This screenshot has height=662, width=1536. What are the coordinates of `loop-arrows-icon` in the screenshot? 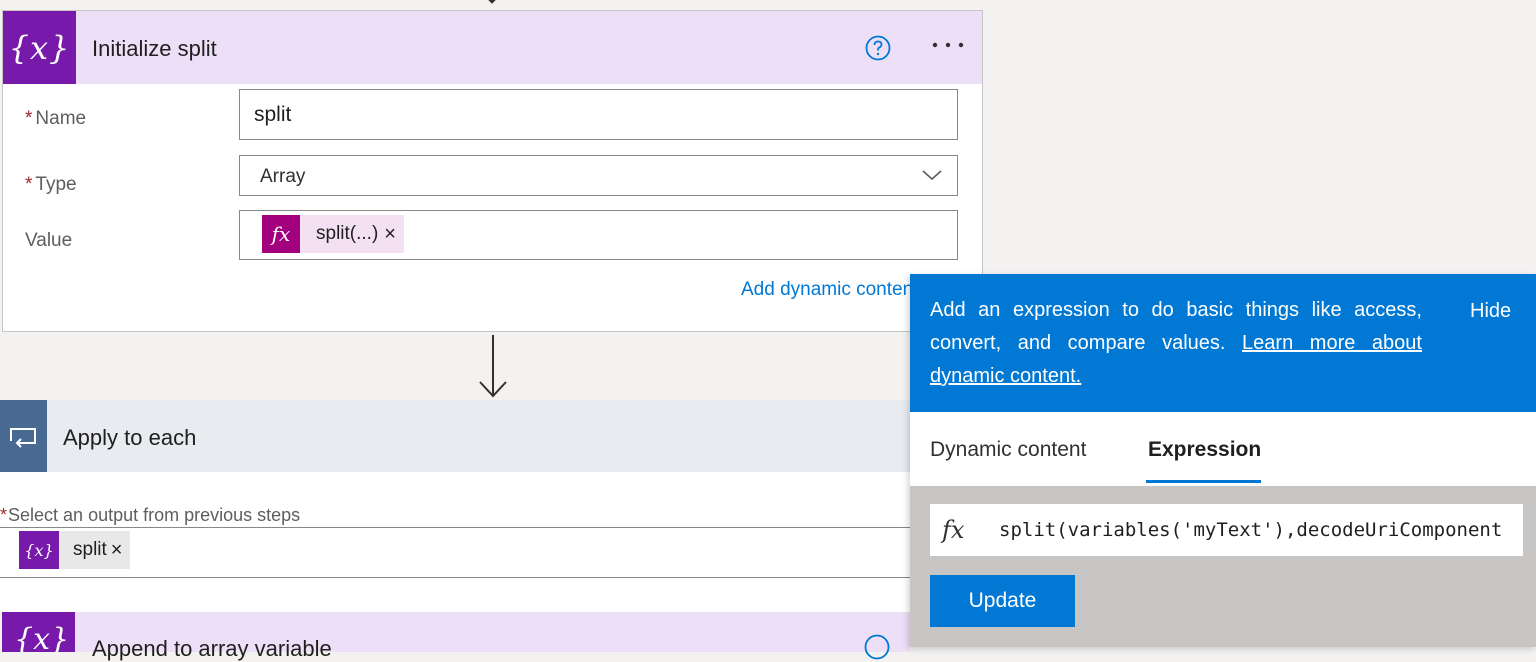 It's located at (22, 438).